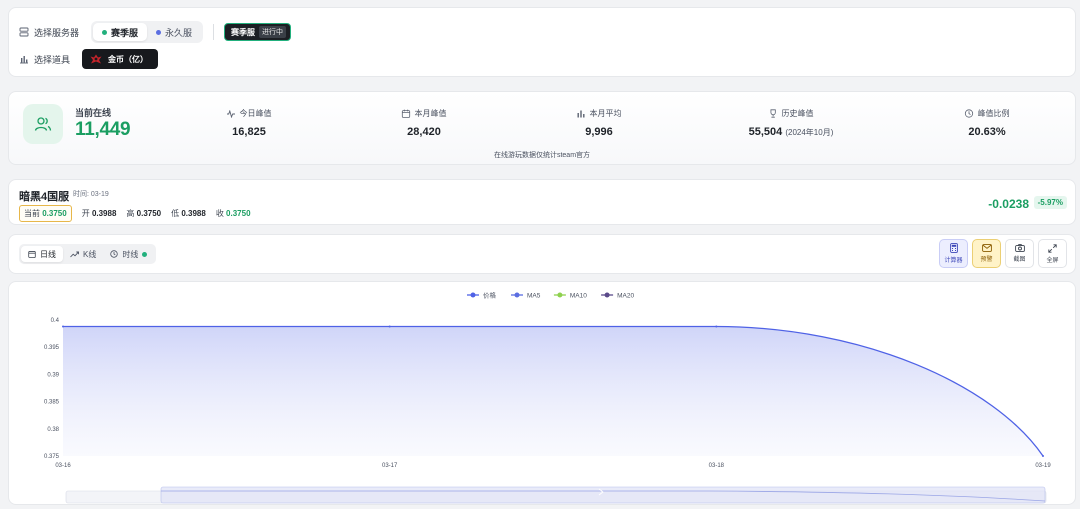  Describe the element at coordinates (145, 254) in the screenshot. I see `live-dot-icon` at that location.